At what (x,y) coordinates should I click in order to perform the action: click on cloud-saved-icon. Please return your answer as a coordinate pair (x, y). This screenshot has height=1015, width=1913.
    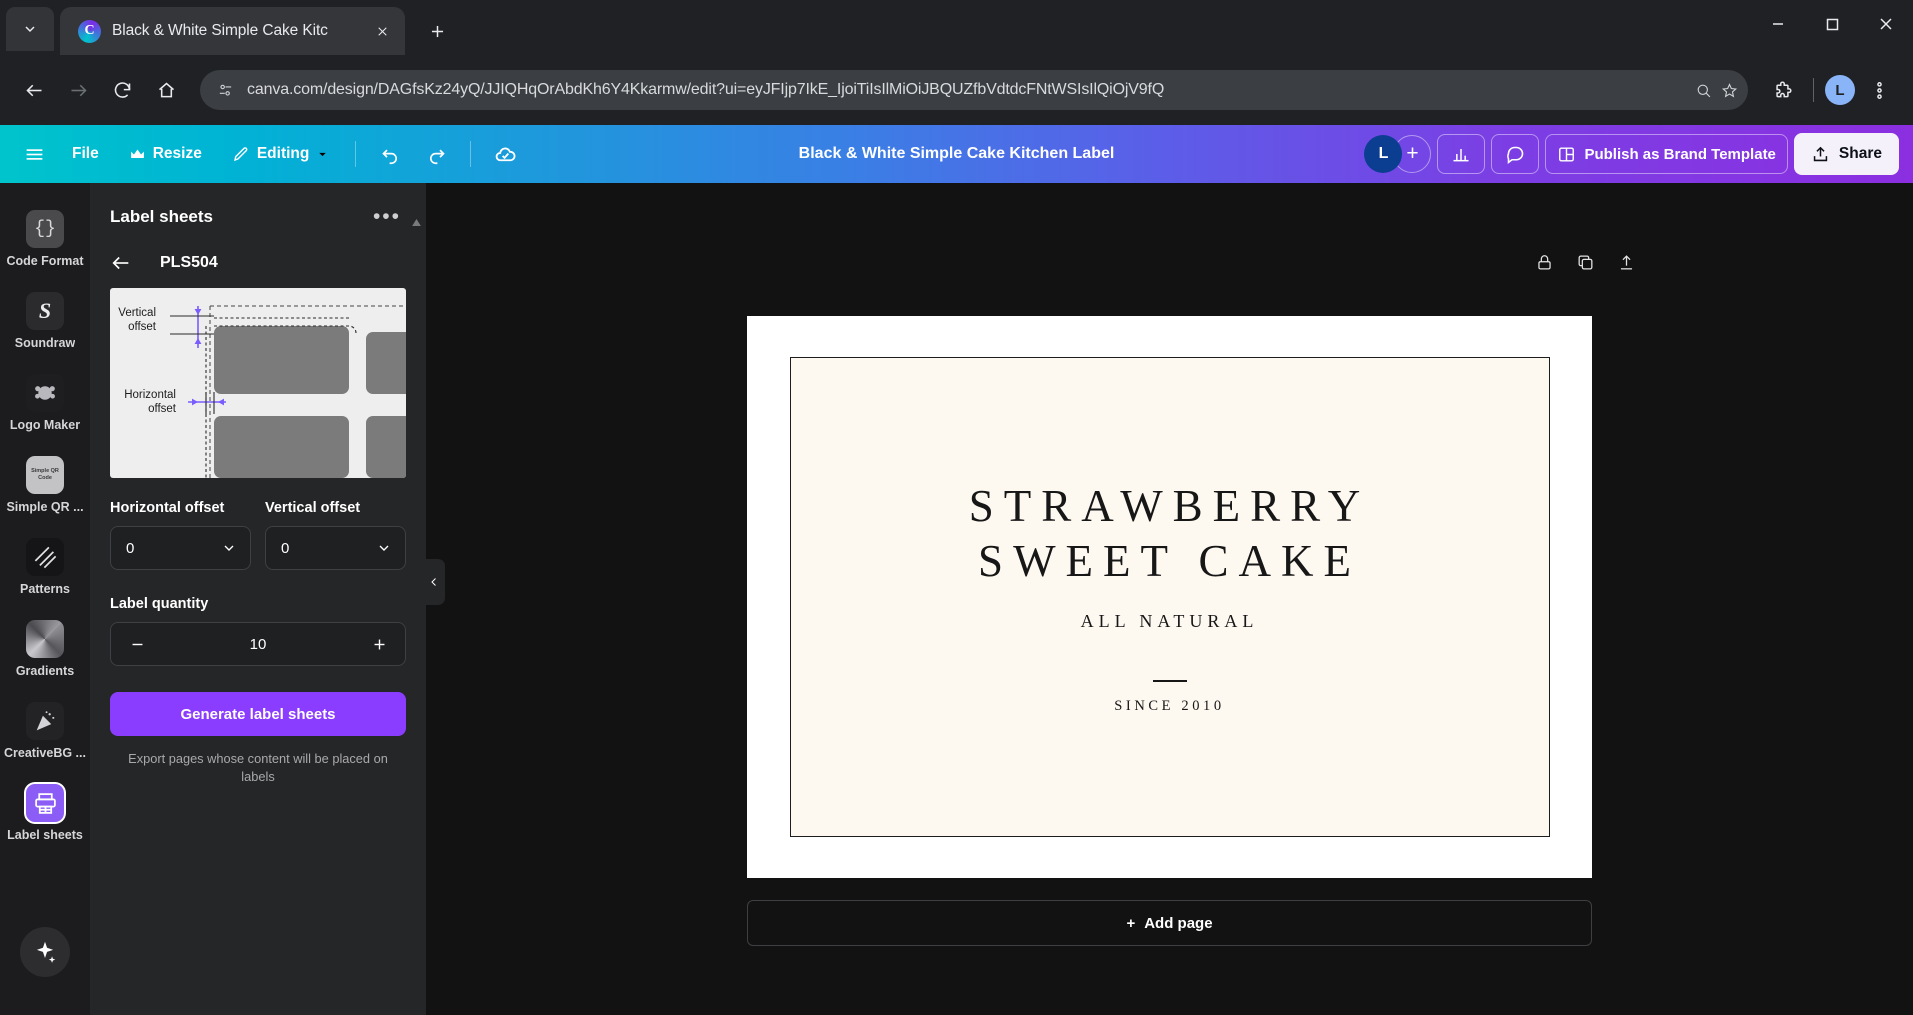
    Looking at the image, I should click on (505, 154).